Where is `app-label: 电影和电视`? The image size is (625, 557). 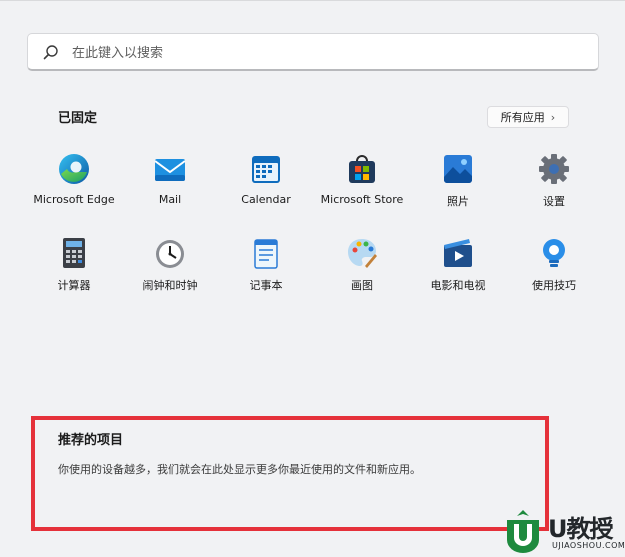 app-label: 电影和电视 is located at coordinates (458, 285).